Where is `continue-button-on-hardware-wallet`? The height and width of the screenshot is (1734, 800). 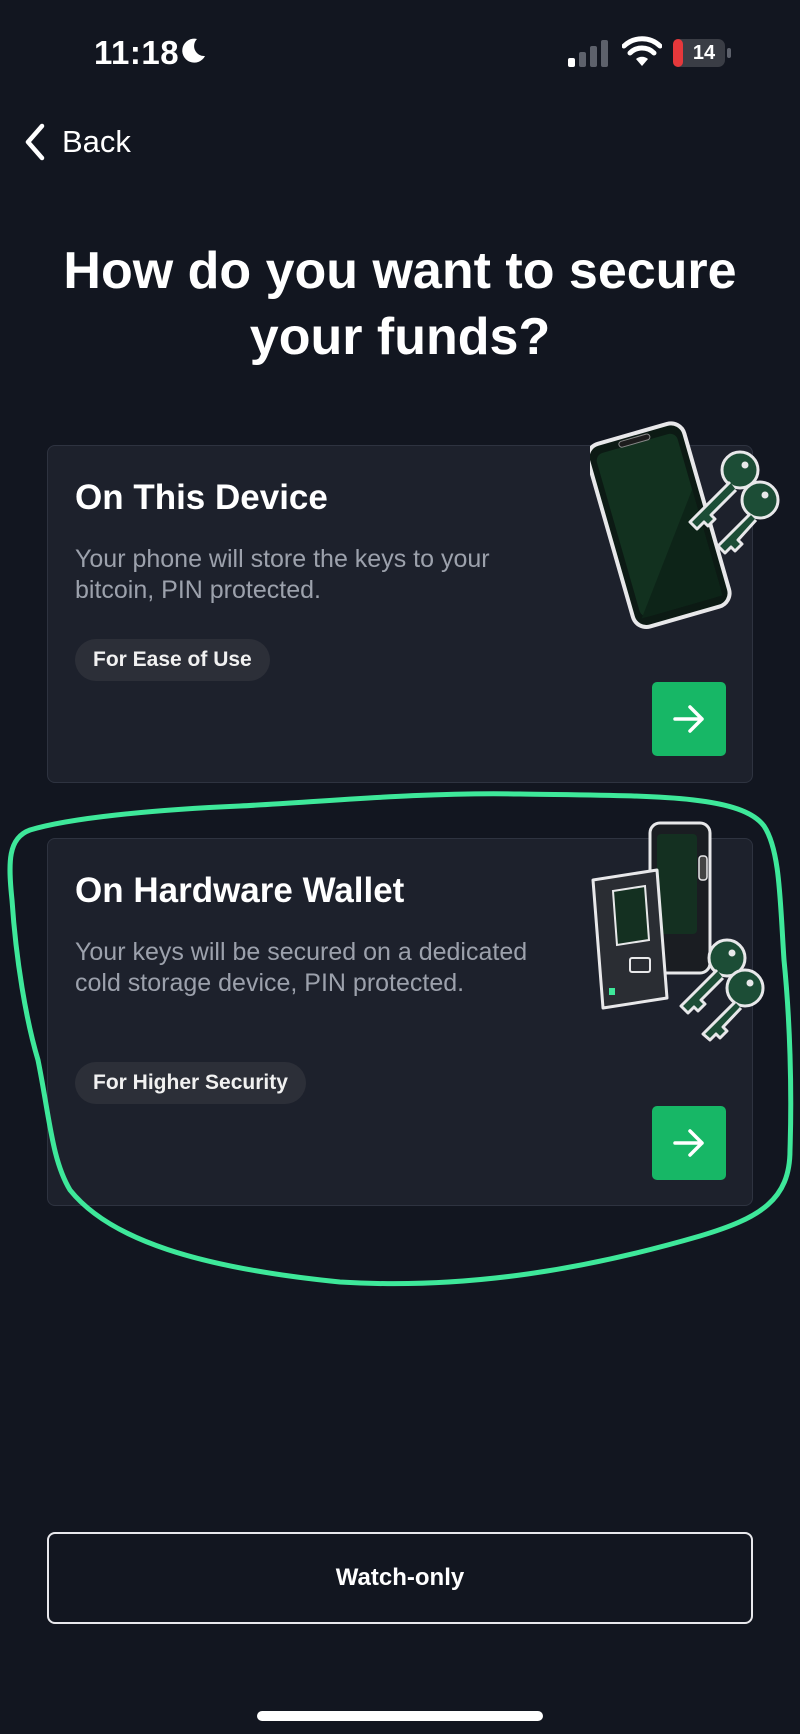 continue-button-on-hardware-wallet is located at coordinates (689, 1143).